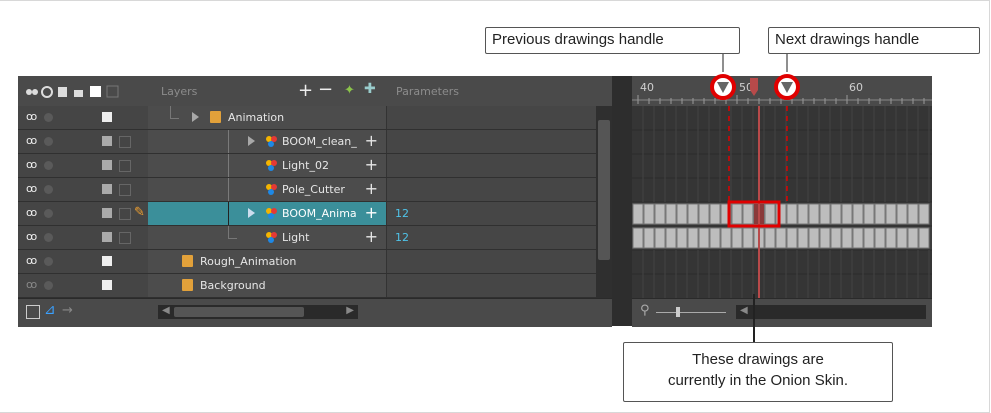 The height and width of the screenshot is (413, 991). I want to click on layer-row: ꝏ Pole_Cutter +, so click(315, 190).